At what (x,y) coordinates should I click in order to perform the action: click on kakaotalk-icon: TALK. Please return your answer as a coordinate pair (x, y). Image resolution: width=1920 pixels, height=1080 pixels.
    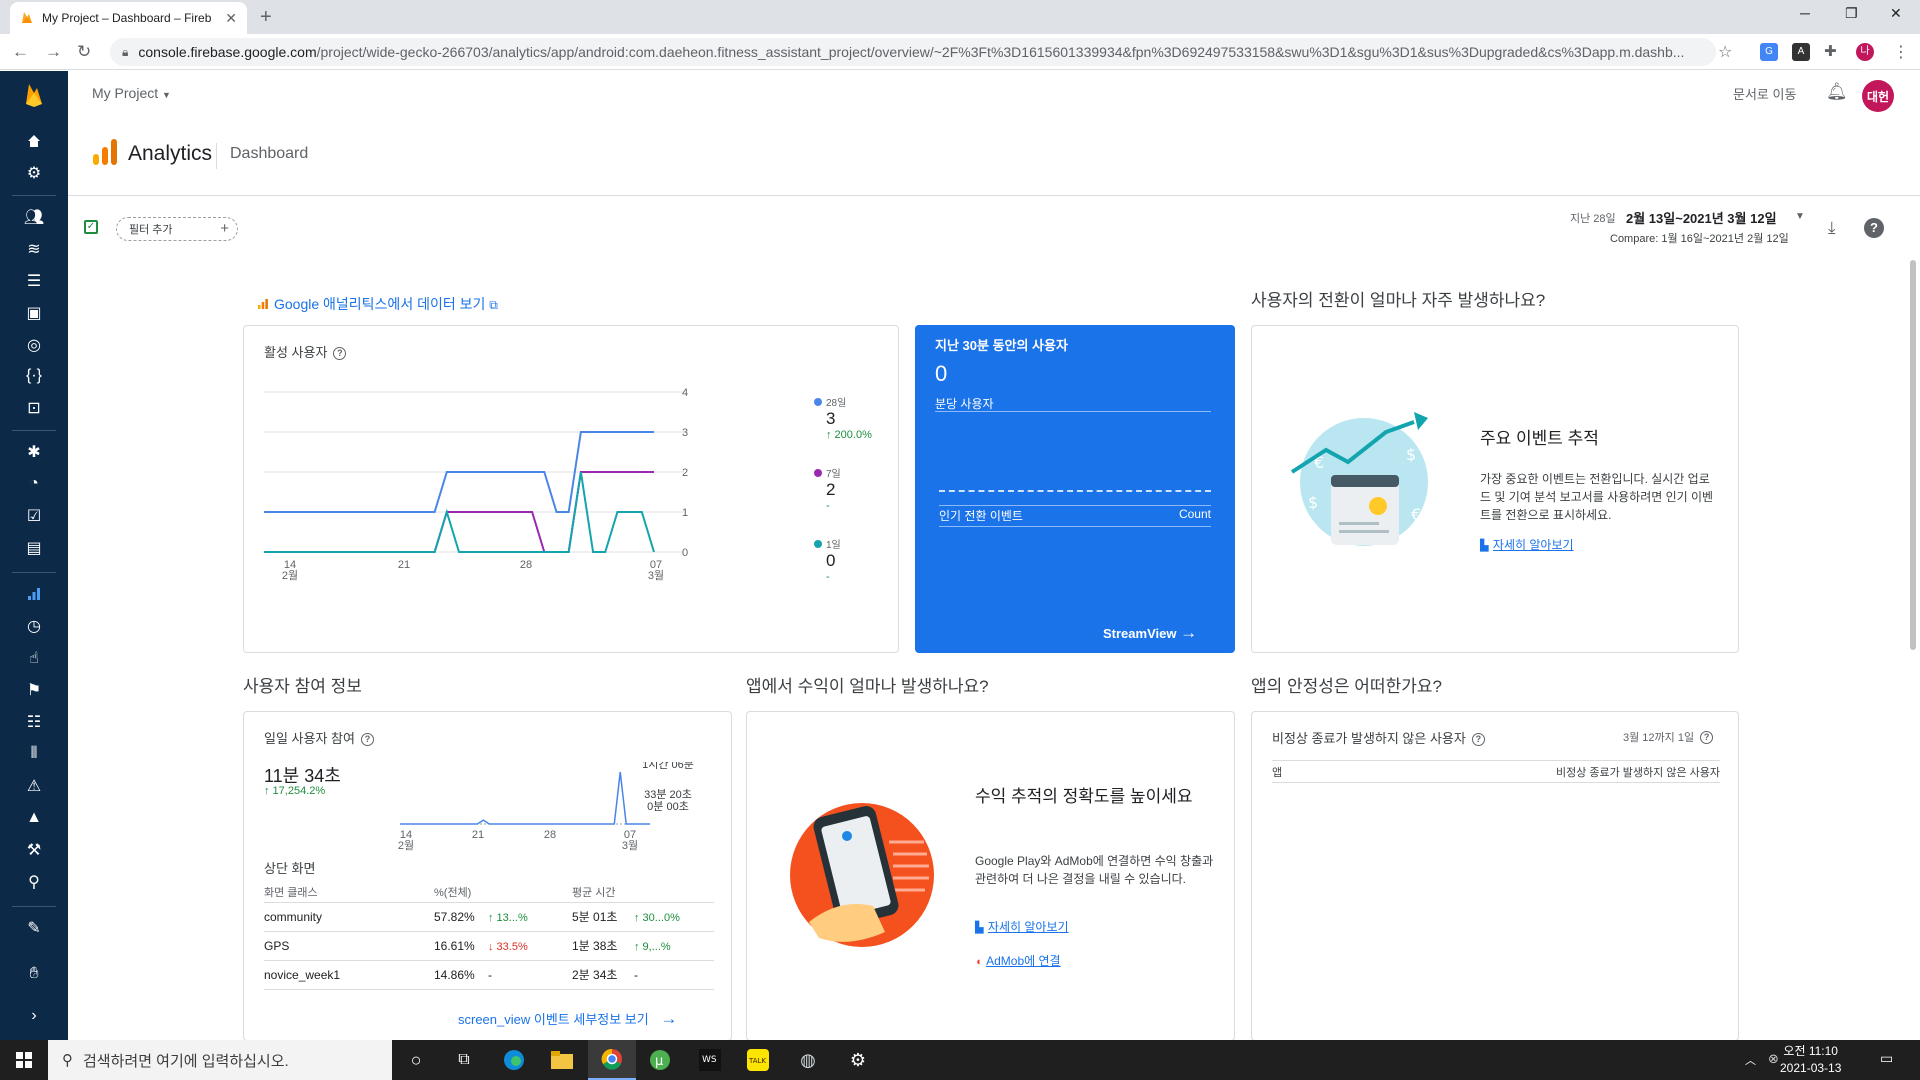
    Looking at the image, I should click on (758, 1060).